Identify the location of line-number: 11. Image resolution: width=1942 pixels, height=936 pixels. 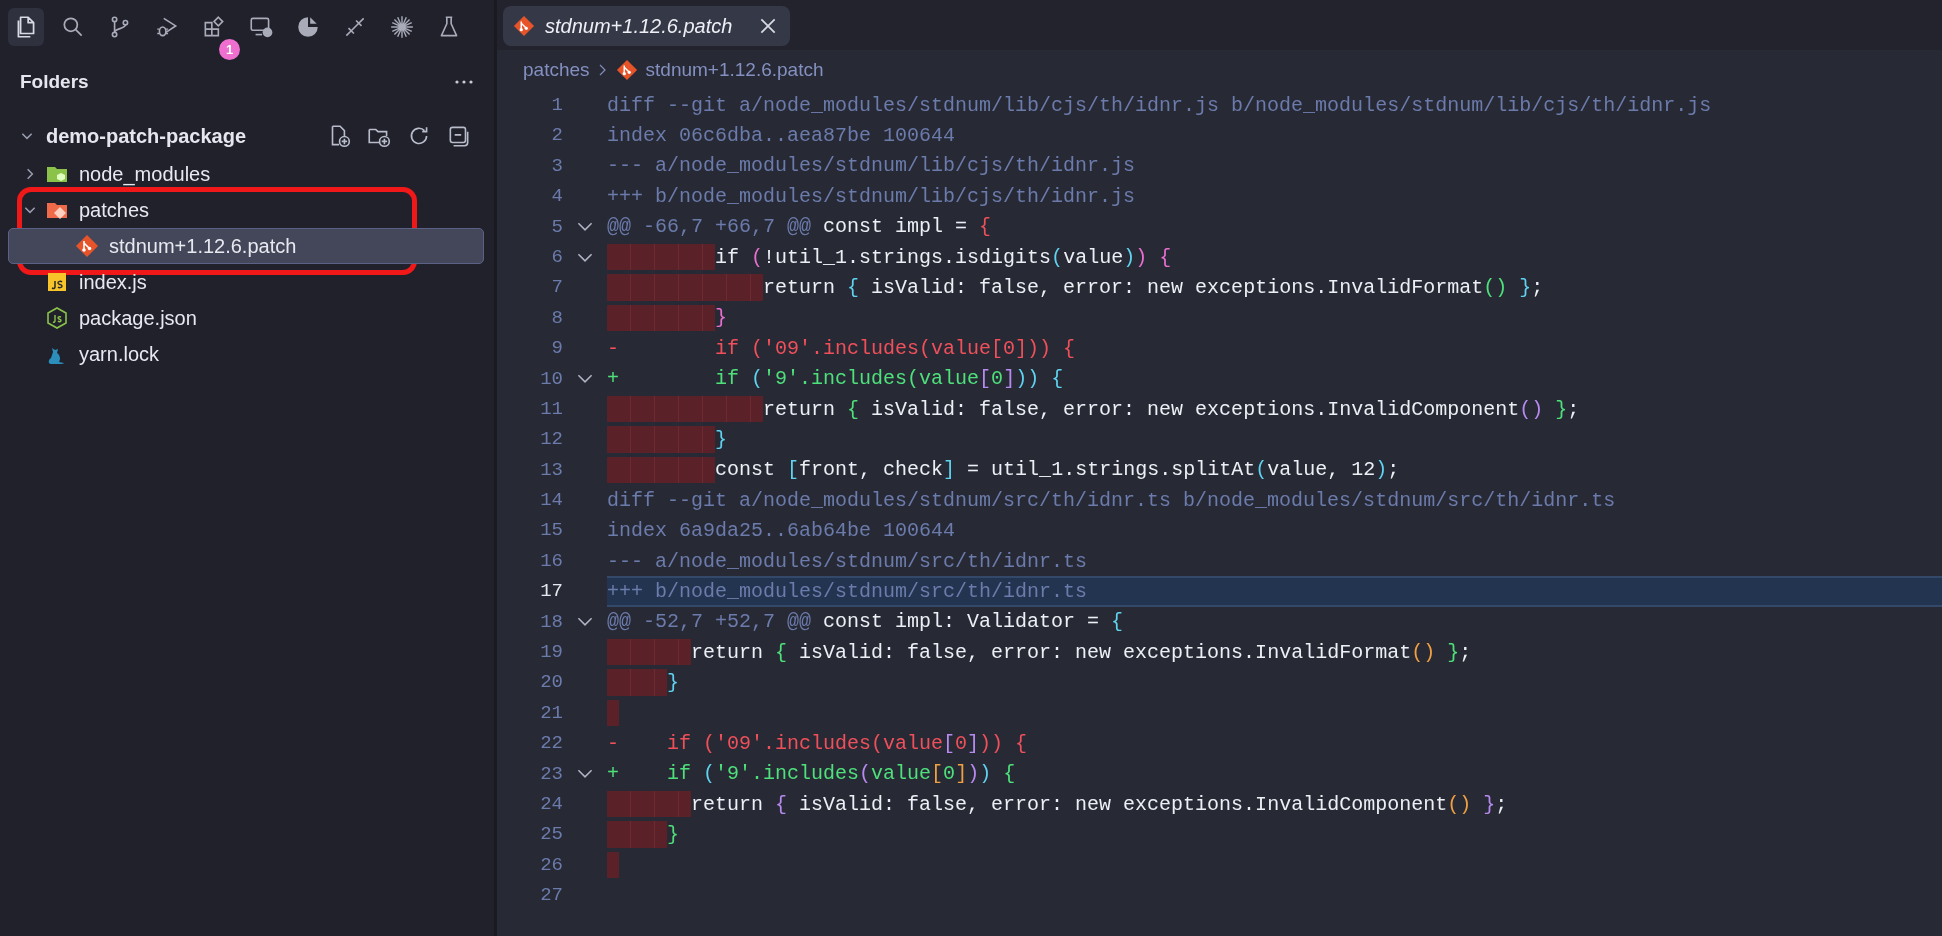
(551, 409).